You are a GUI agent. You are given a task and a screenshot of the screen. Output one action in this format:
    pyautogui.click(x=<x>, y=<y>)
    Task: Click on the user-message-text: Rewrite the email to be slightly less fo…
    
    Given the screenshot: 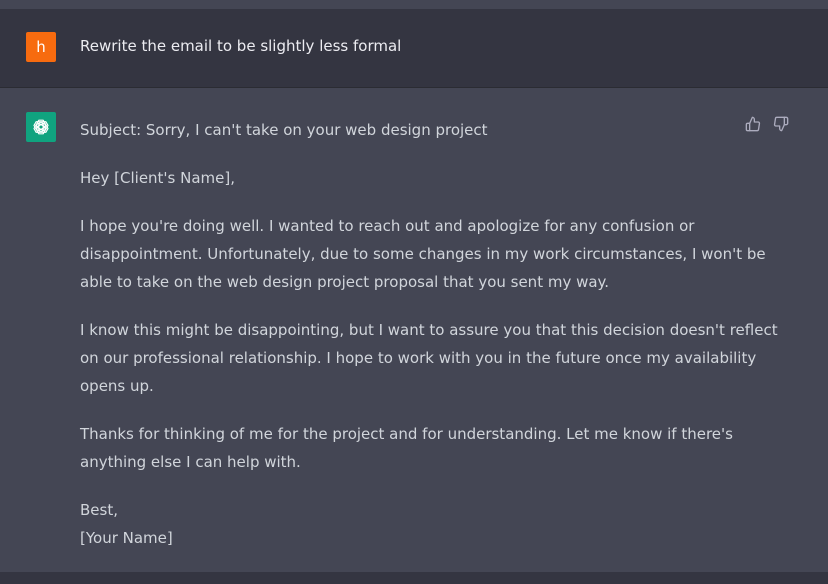 What is the action you would take?
    pyautogui.click(x=241, y=46)
    